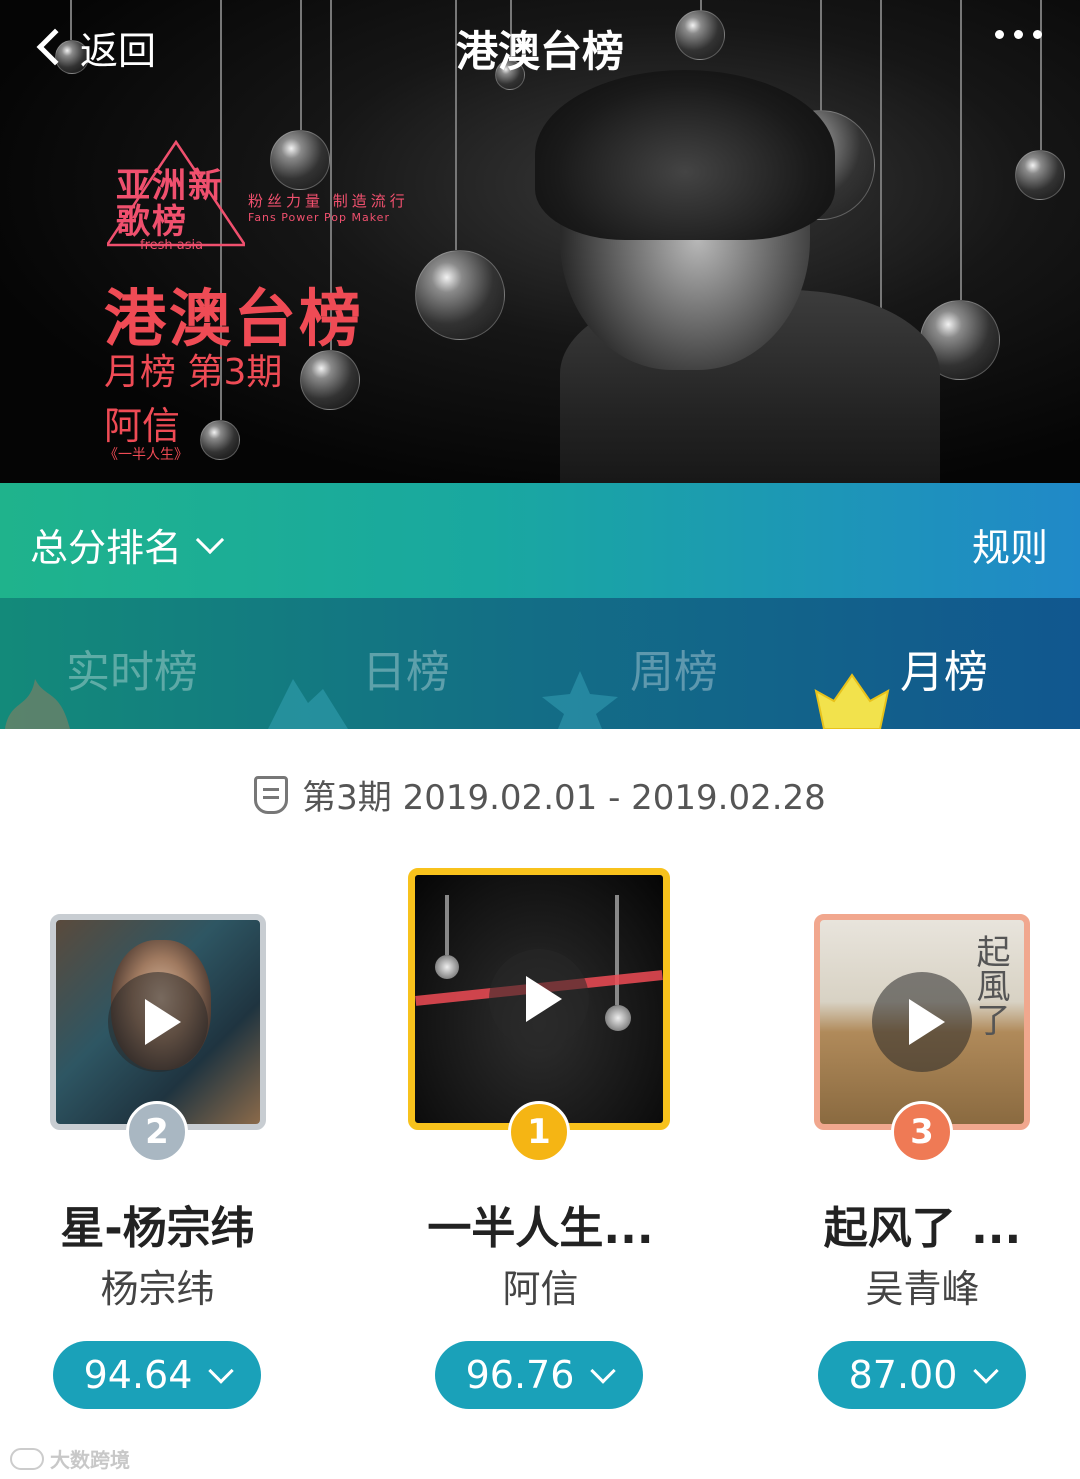 This screenshot has width=1080, height=1479. I want to click on cover-art: 起風了, so click(990, 985).